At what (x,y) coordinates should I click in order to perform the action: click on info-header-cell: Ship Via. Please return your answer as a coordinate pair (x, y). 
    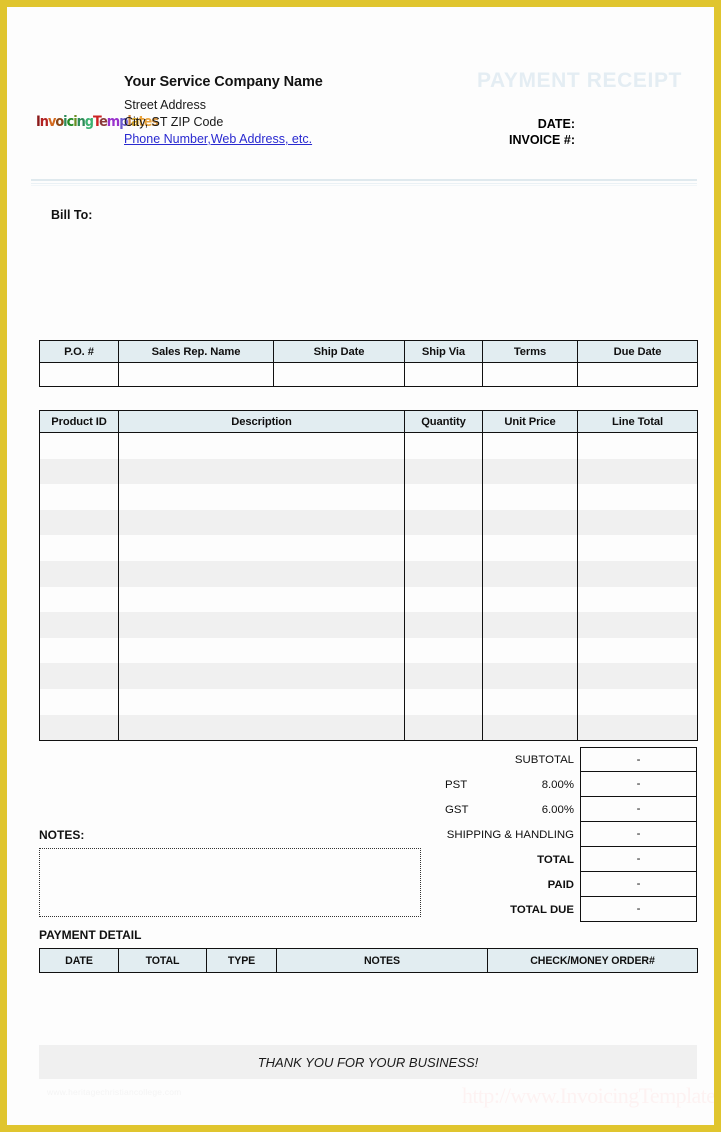
    Looking at the image, I should click on (443, 351).